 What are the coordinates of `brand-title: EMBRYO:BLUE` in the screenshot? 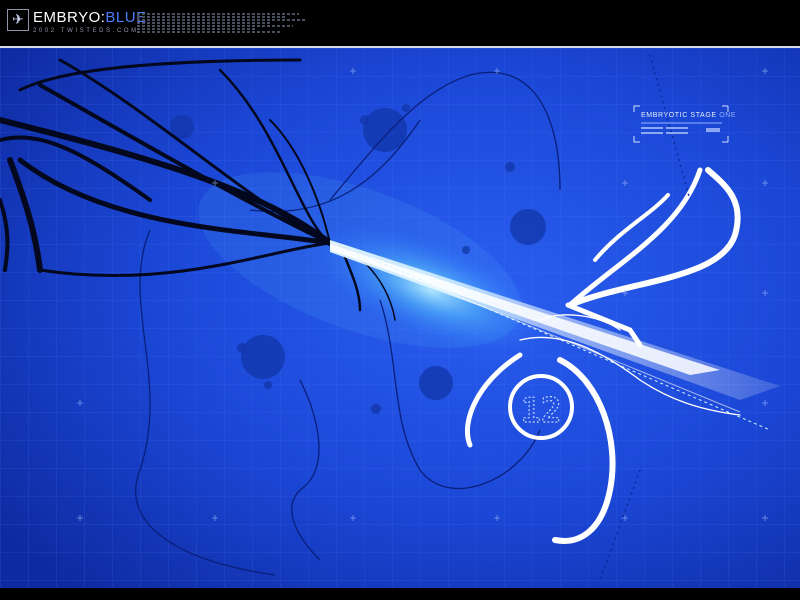 It's located at (90, 17).